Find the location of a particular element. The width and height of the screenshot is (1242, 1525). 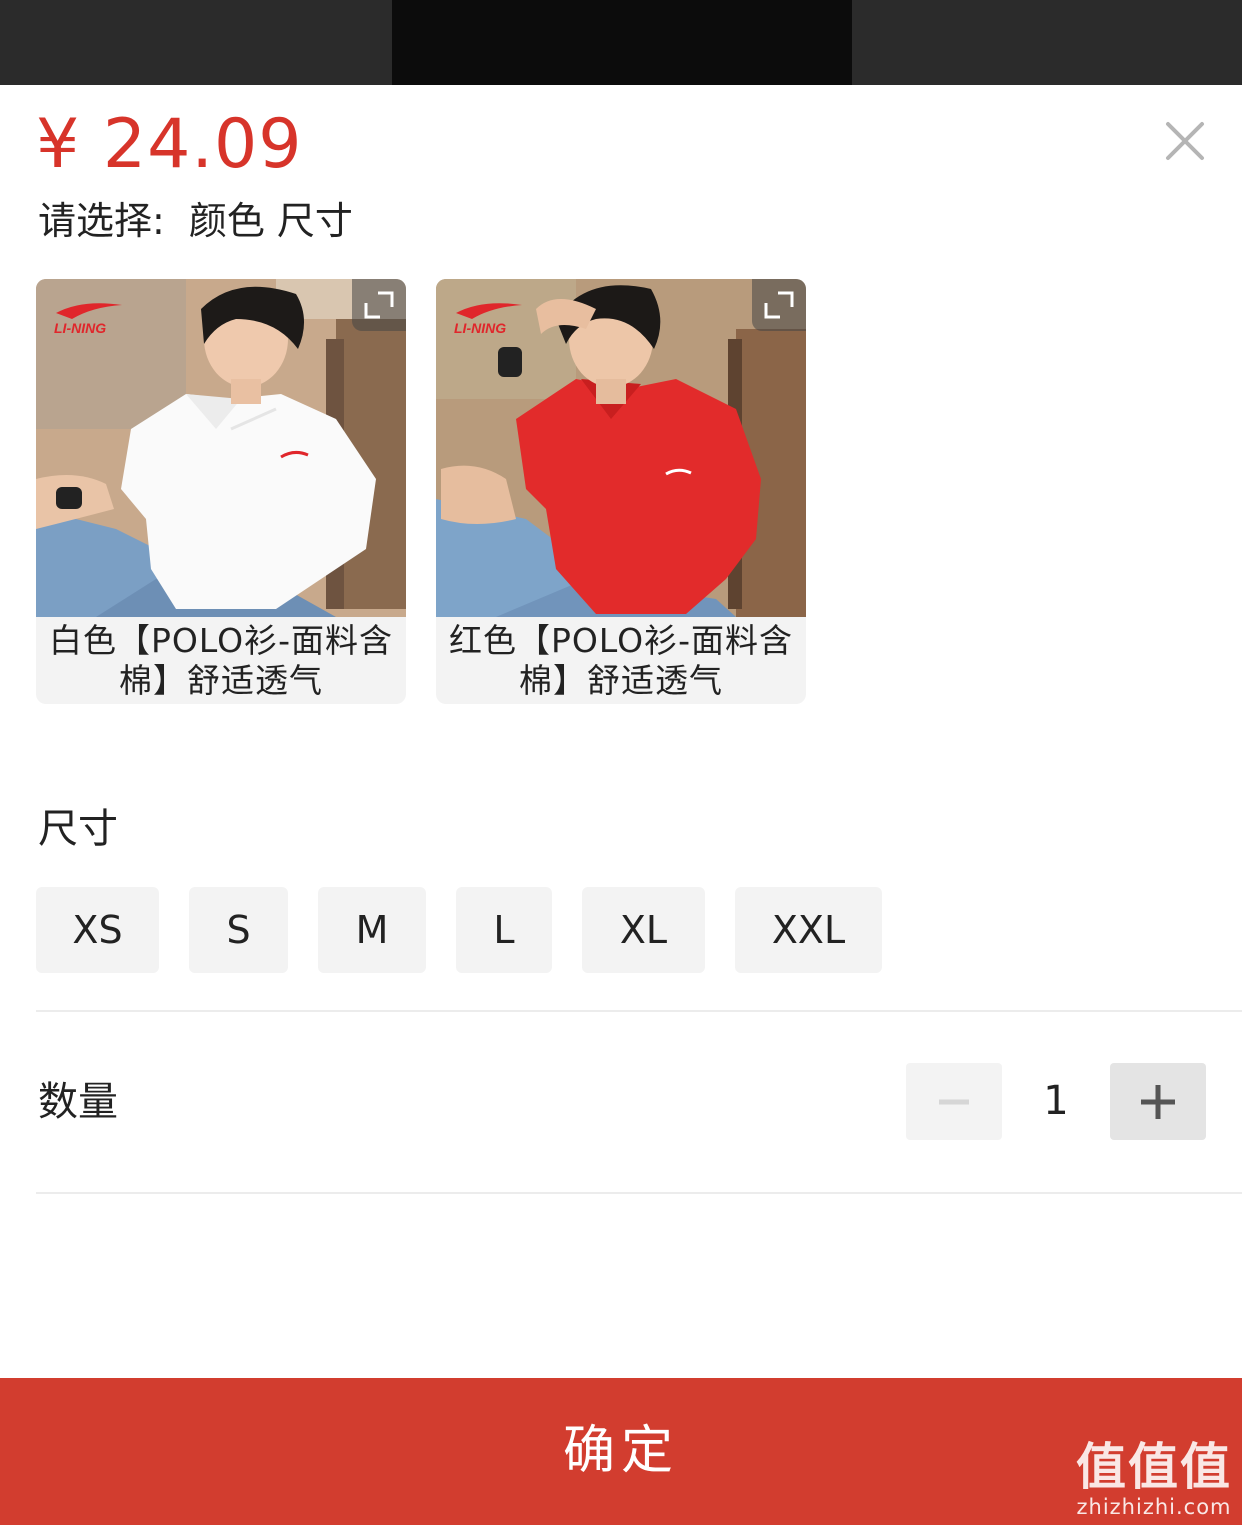

quantity-decrease-button is located at coordinates (954, 1101).